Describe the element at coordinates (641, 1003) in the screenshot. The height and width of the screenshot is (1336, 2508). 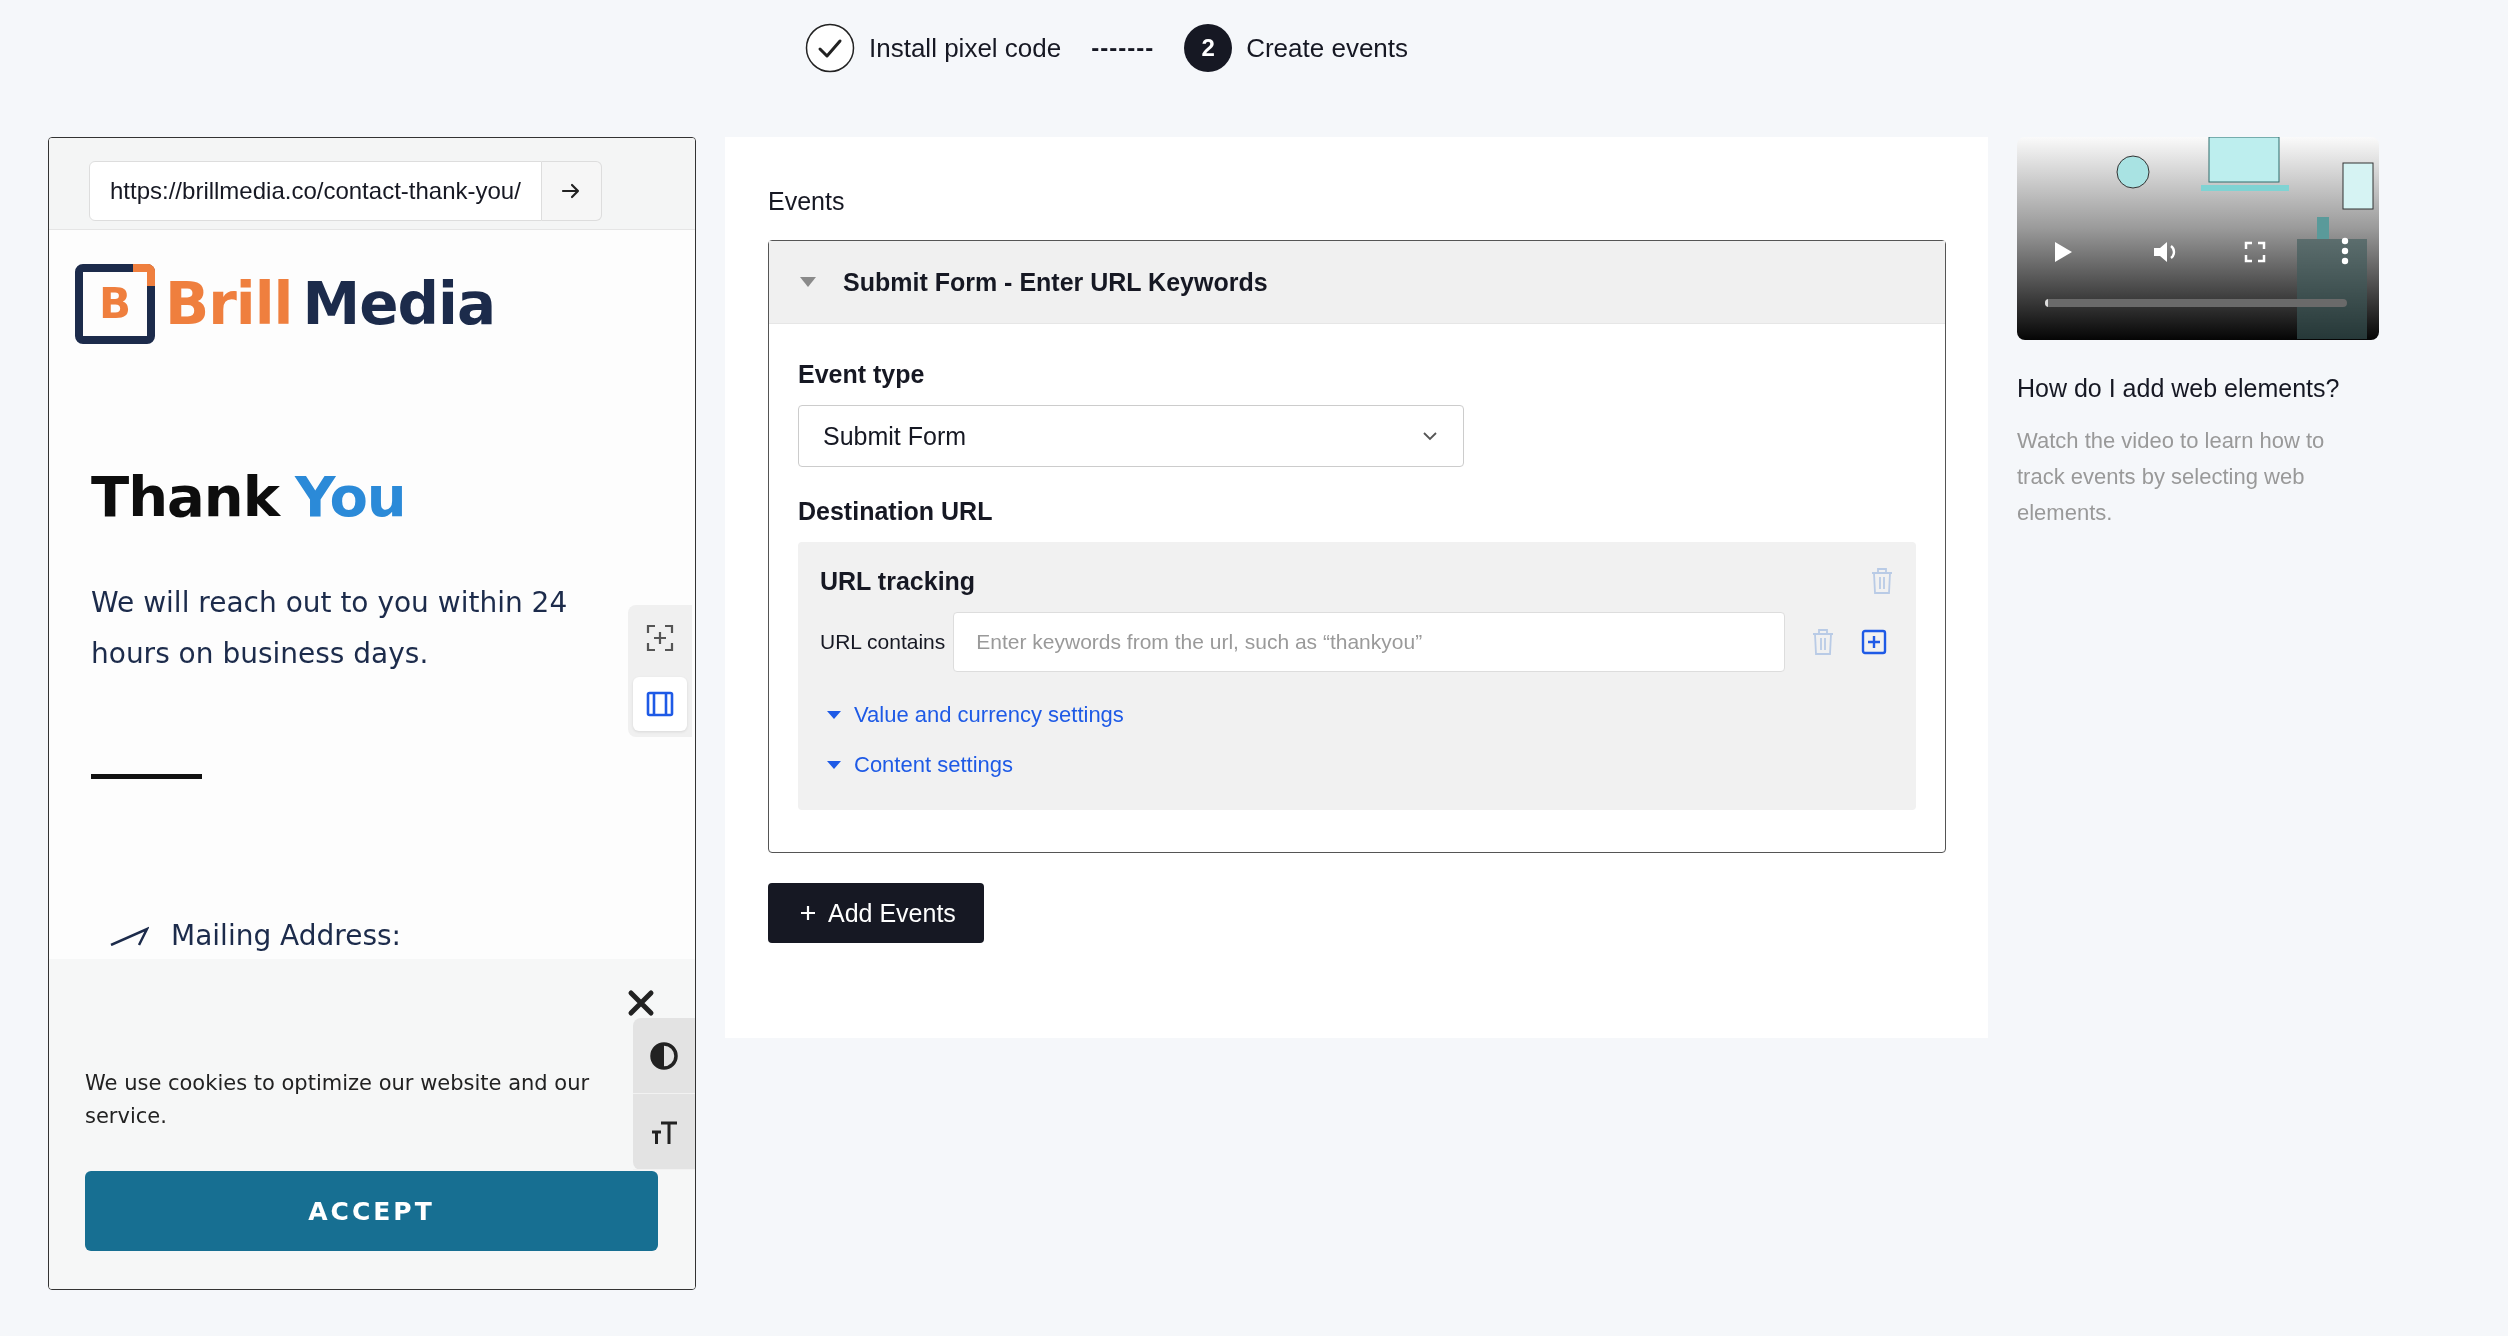
I see `close-icon` at that location.